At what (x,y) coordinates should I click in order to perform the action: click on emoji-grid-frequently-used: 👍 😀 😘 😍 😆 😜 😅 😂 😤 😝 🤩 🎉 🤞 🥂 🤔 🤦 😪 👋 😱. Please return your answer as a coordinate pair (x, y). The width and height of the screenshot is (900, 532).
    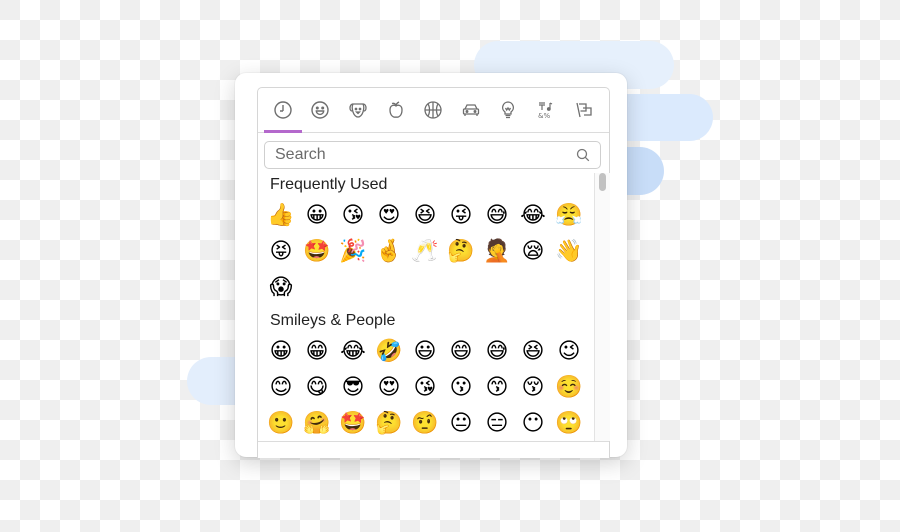
    Looking at the image, I should click on (426, 251).